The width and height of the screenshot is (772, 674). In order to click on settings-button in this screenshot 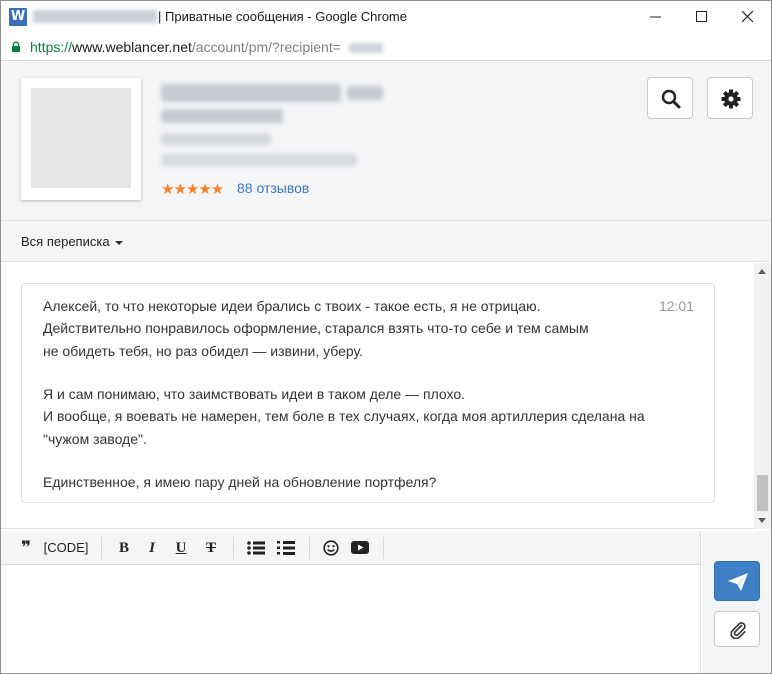, I will do `click(730, 98)`.